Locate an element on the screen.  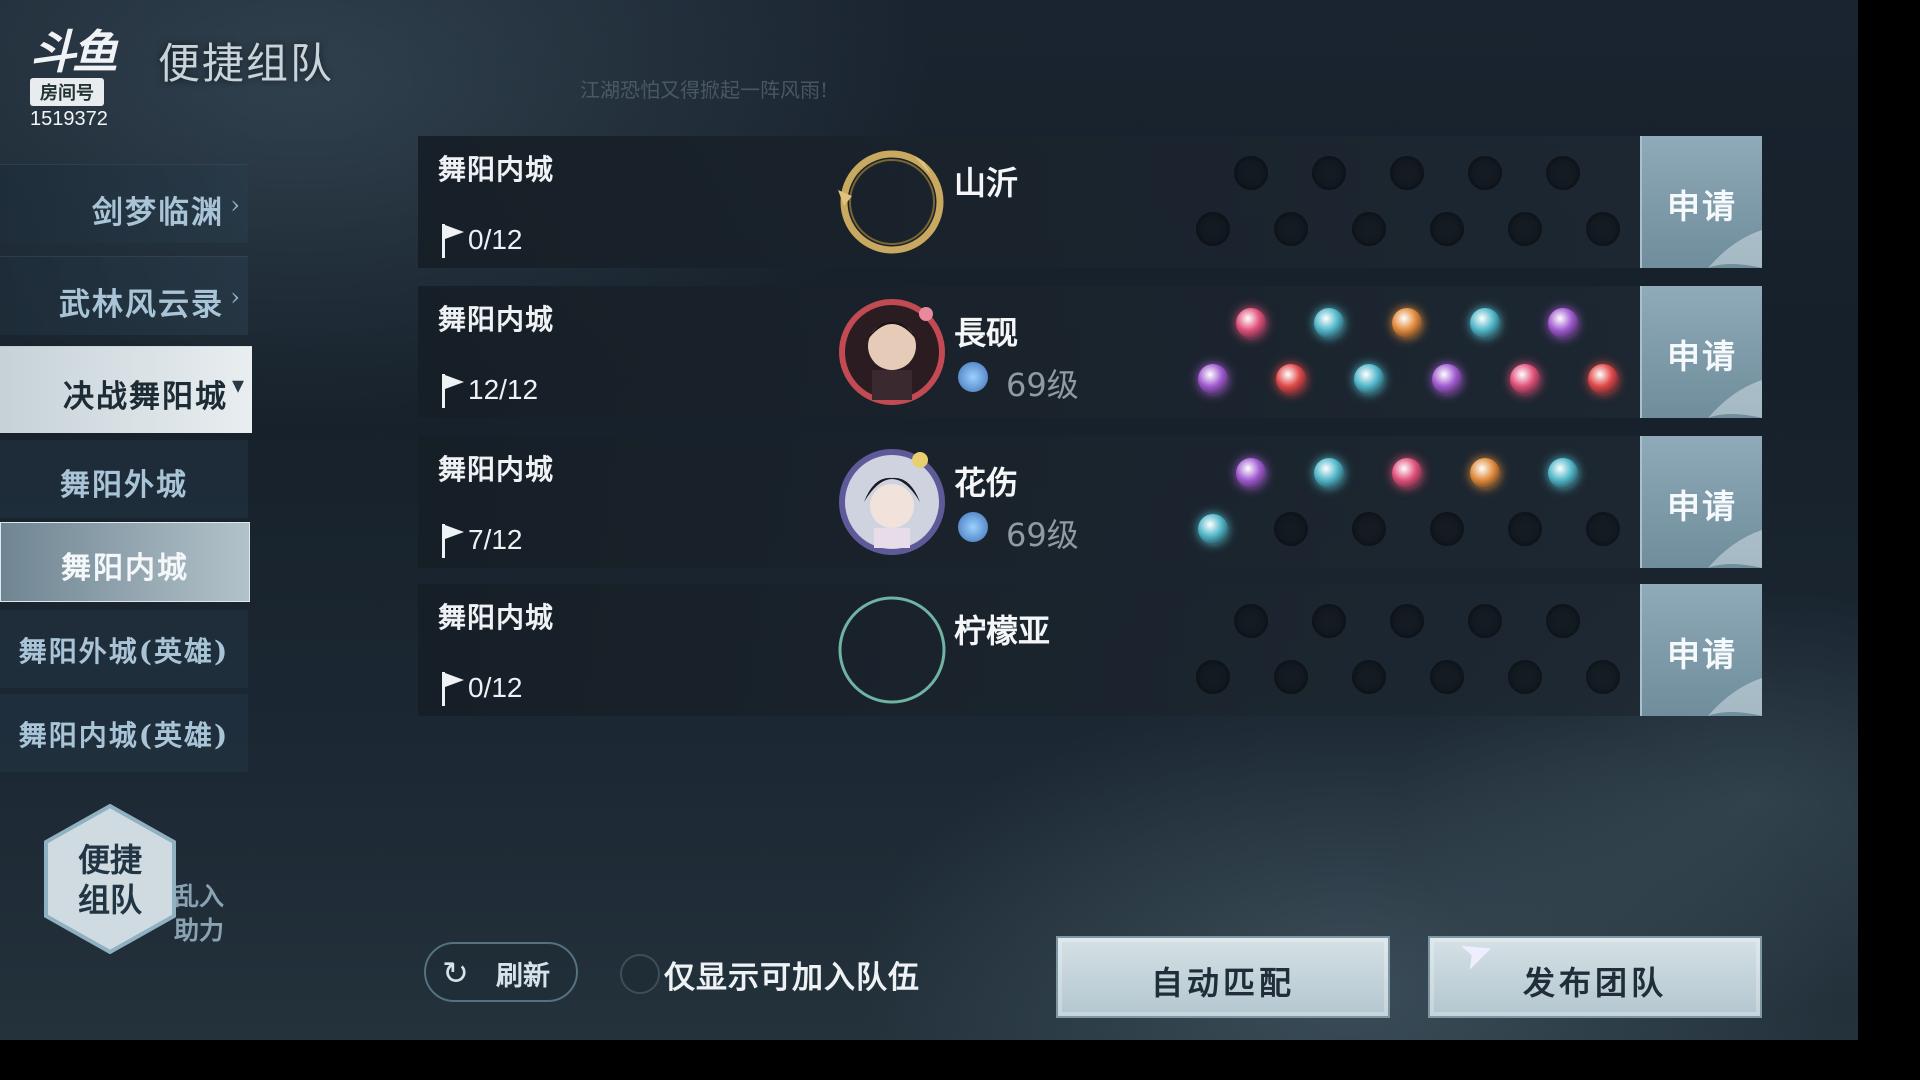
team-leader-name: 長砚 is located at coordinates (986, 333).